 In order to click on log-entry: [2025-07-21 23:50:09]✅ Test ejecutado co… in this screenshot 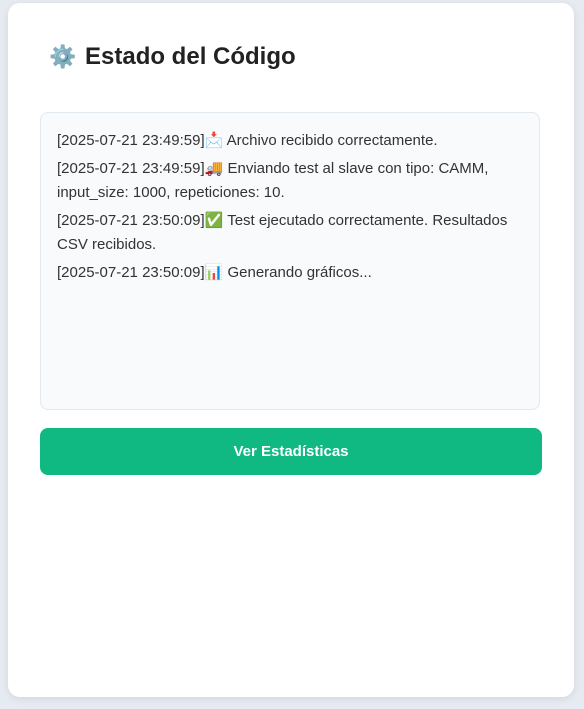, I will do `click(290, 233)`.